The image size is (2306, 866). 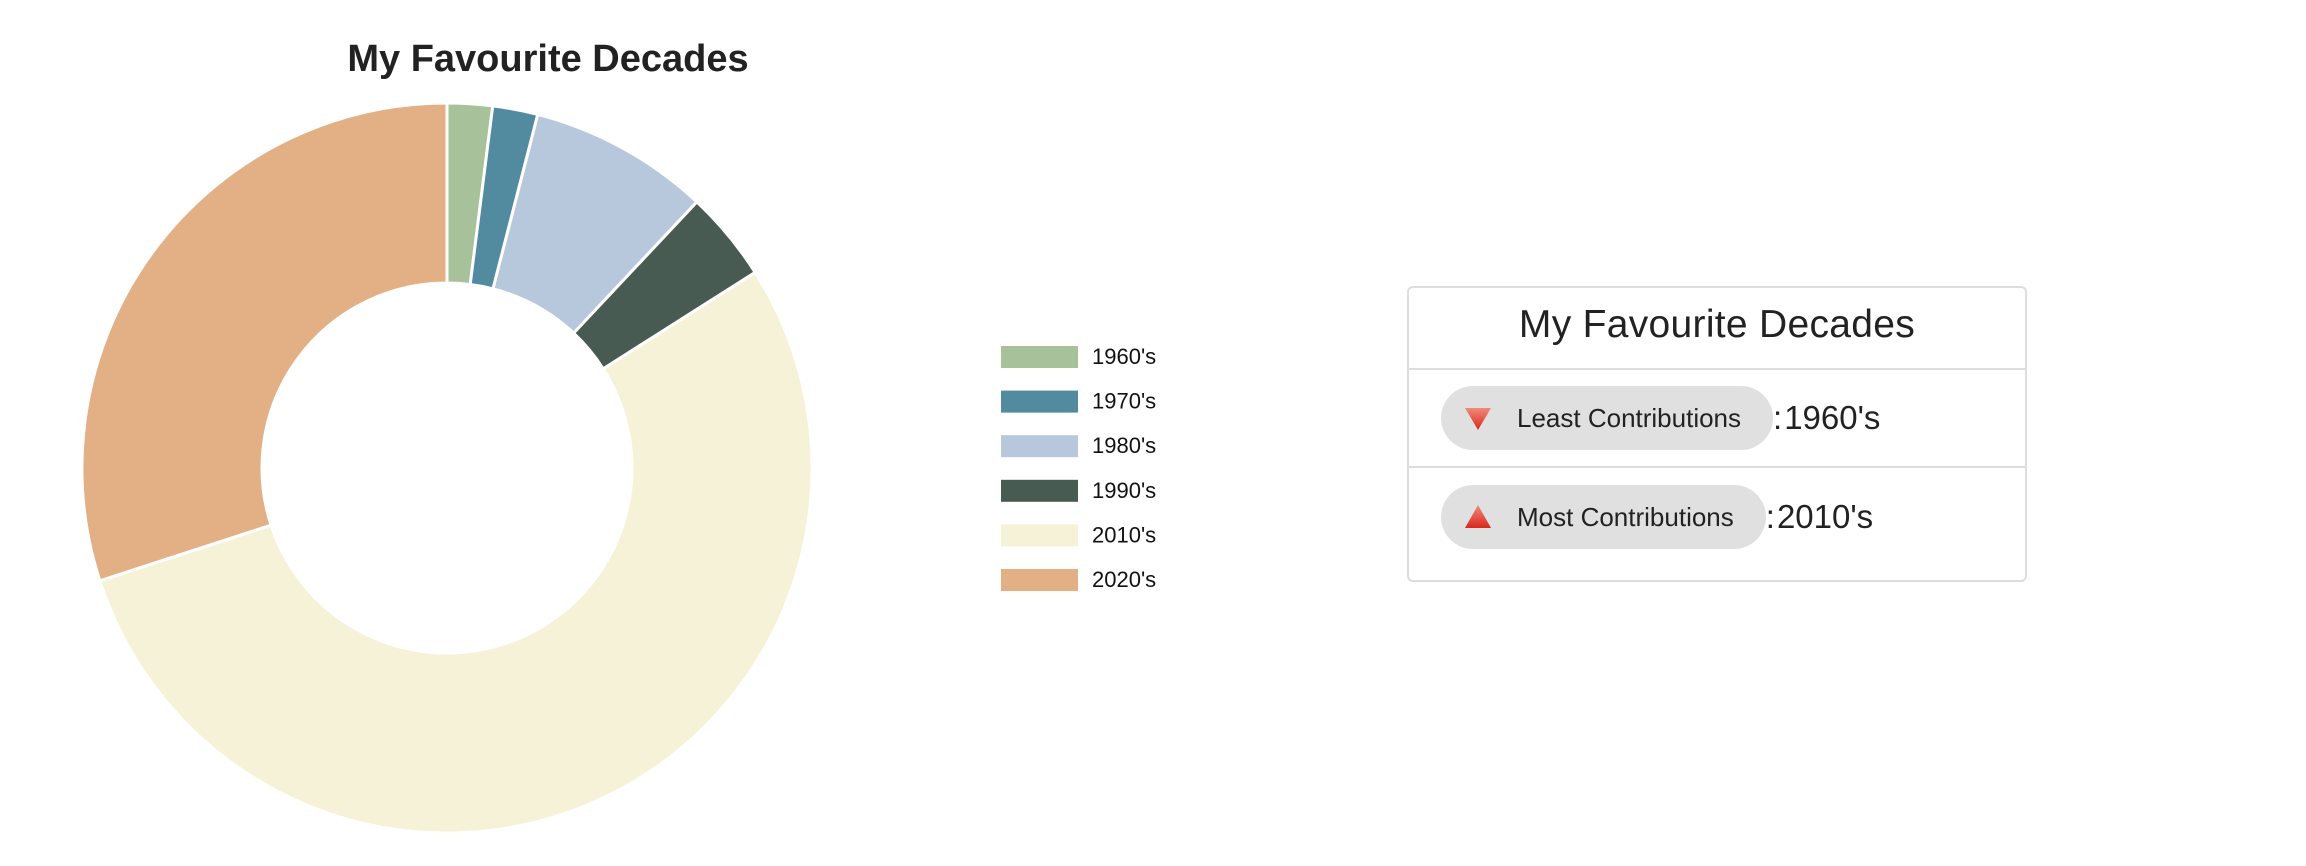 What do you see at coordinates (1832, 417) in the screenshot?
I see `least-contributions-value: 1960's` at bounding box center [1832, 417].